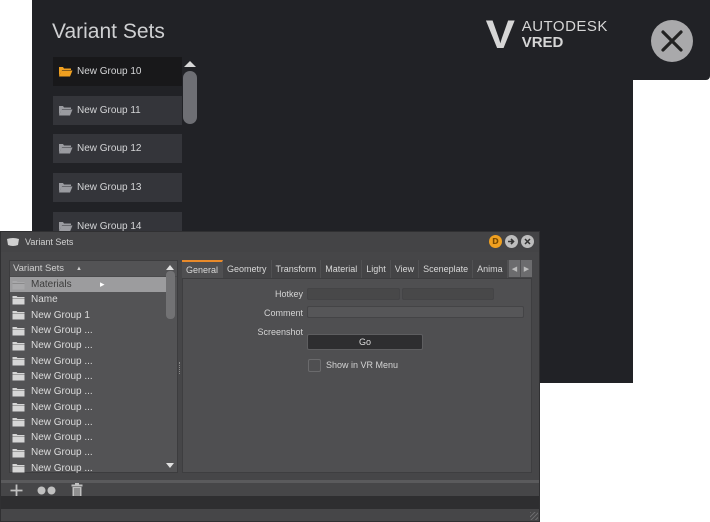 The height and width of the screenshot is (522, 710). What do you see at coordinates (365, 342) in the screenshot?
I see `screenshot-go-button: Go` at bounding box center [365, 342].